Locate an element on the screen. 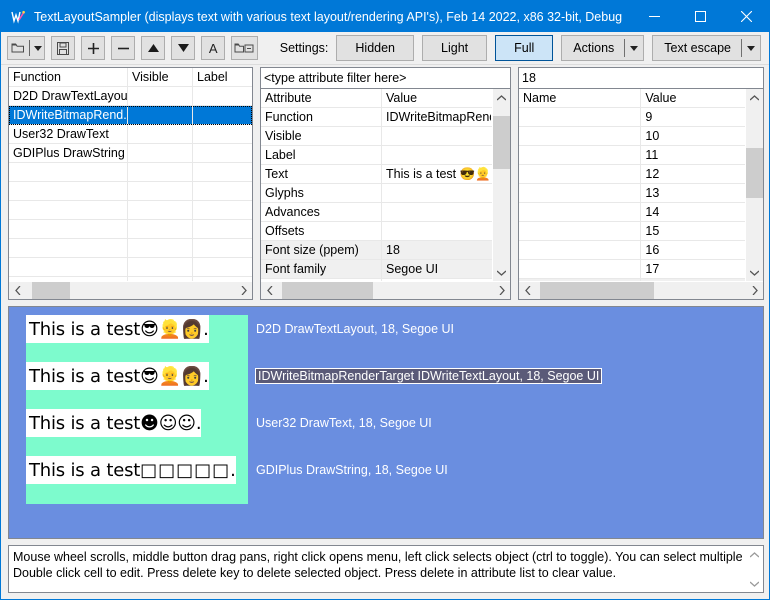 This screenshot has width=770, height=600. cell-attribute: Text is located at coordinates (321, 174).